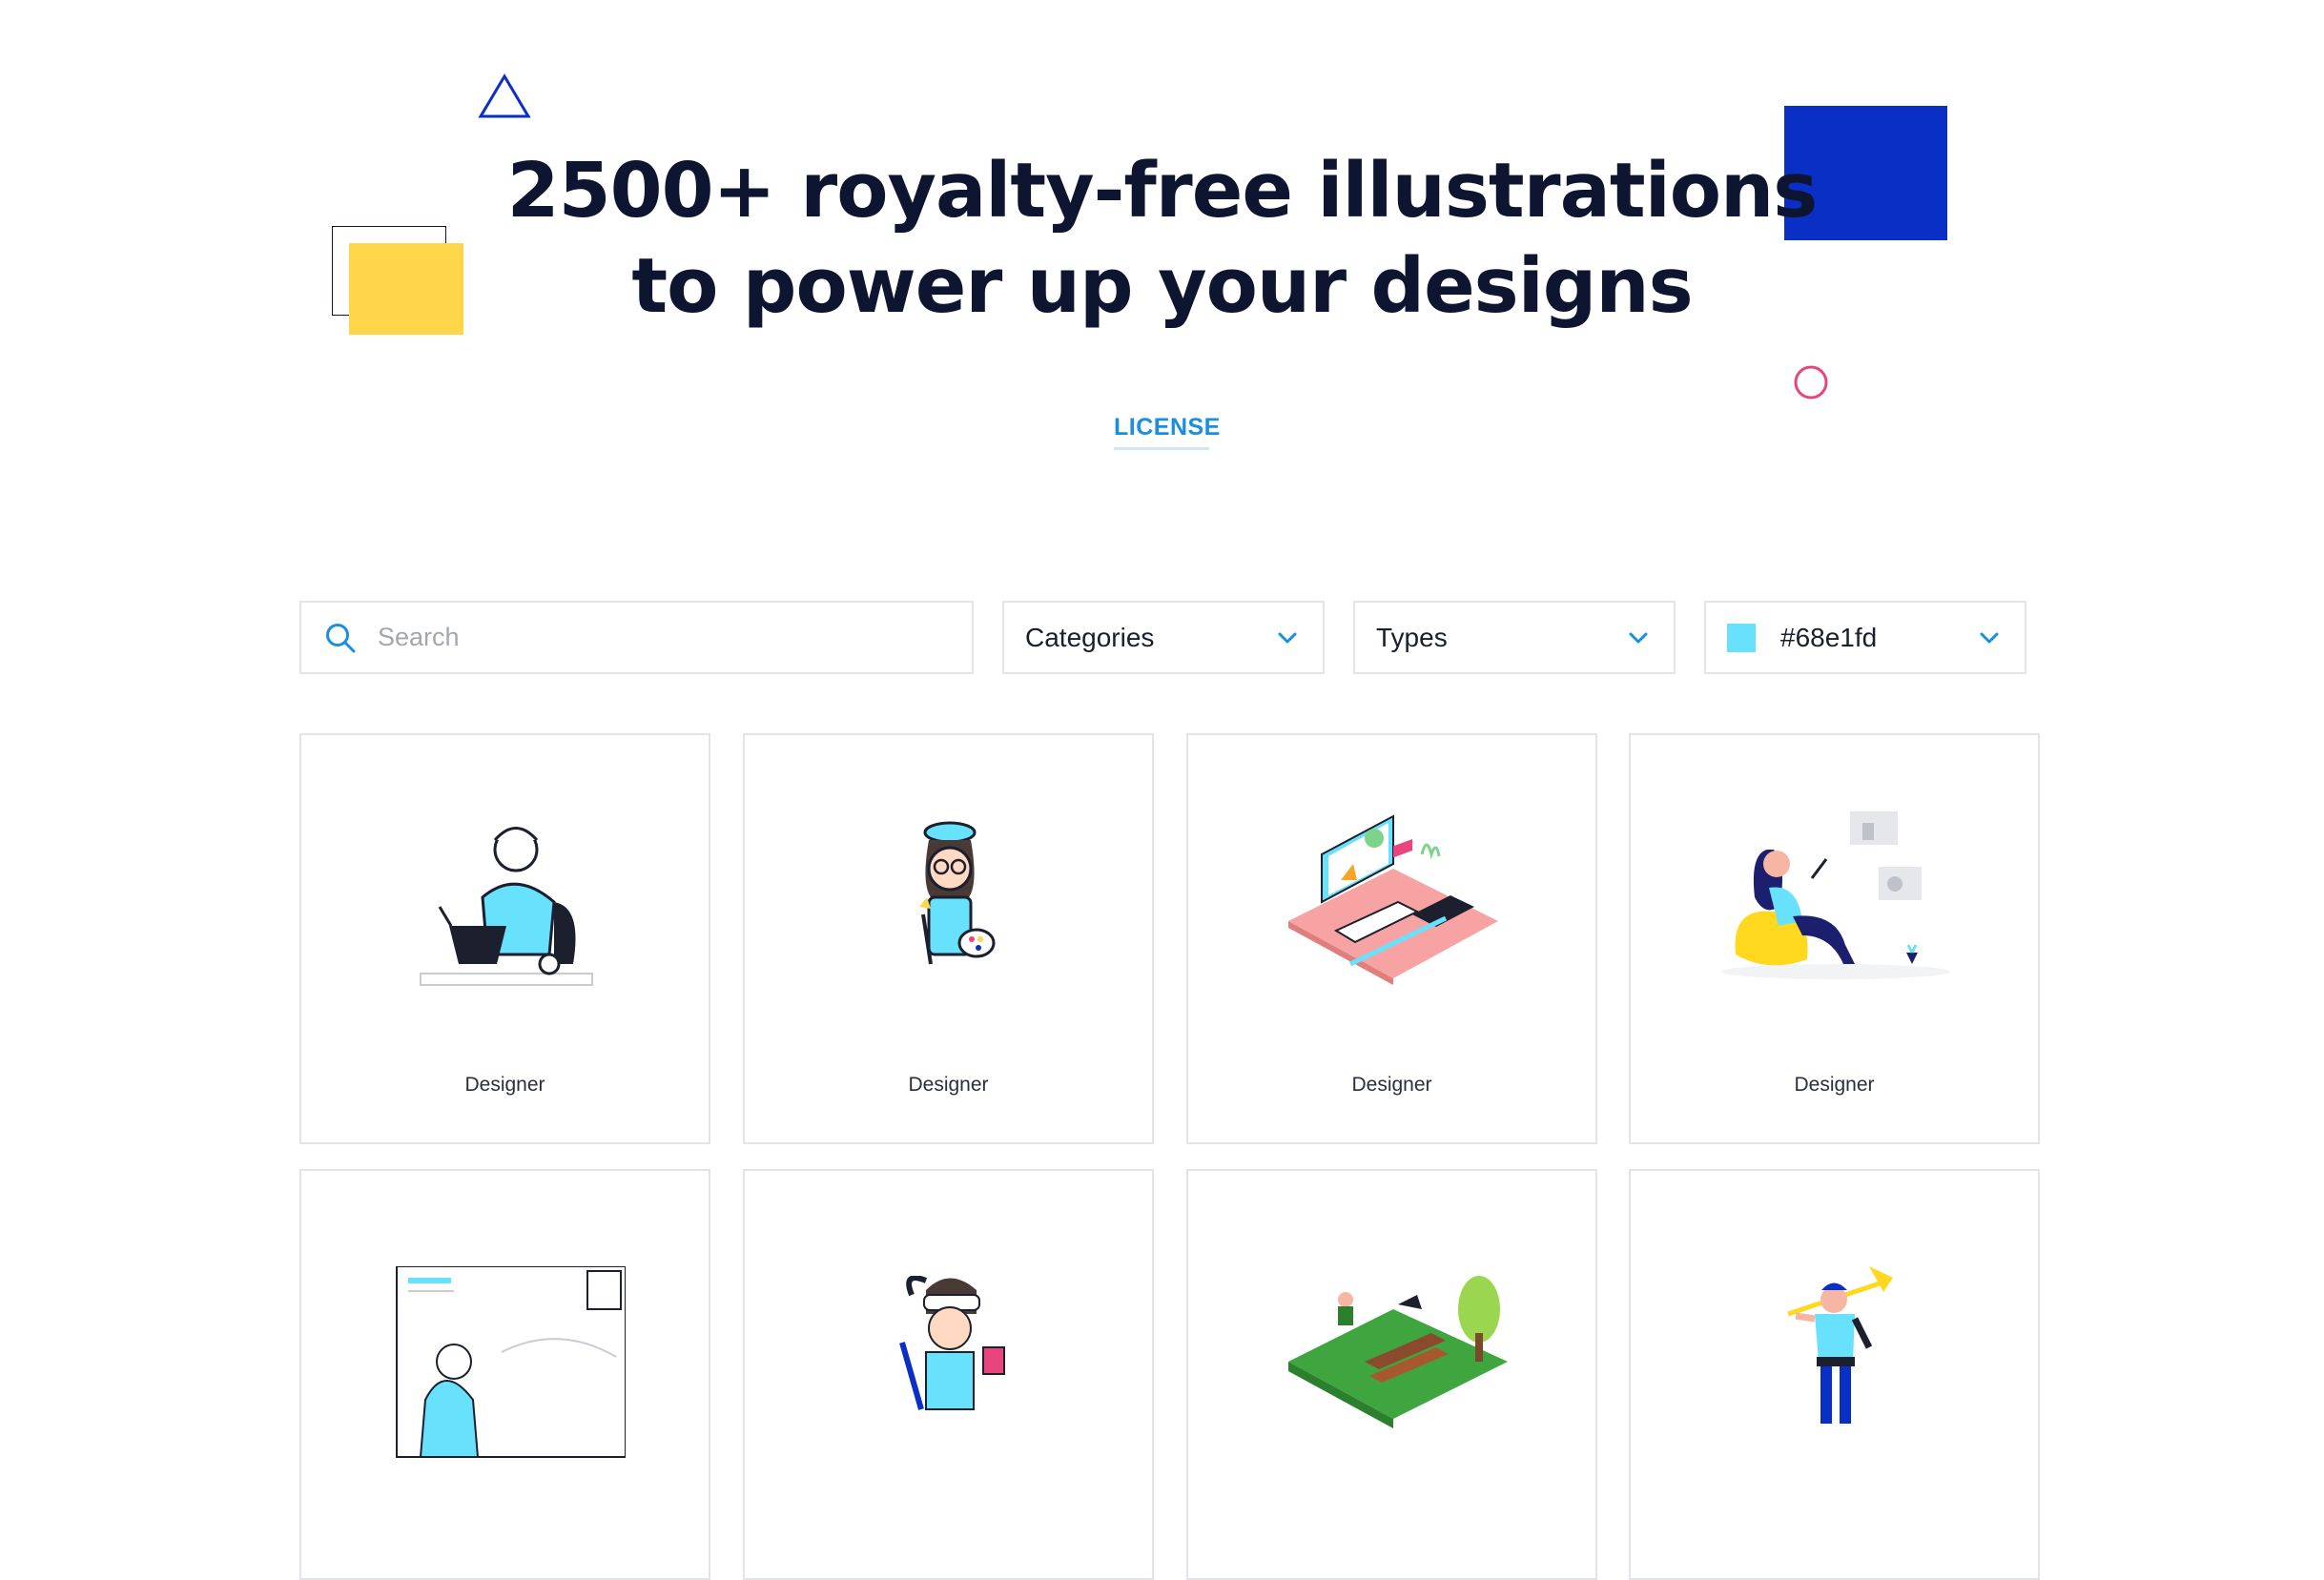 This screenshot has height=1580, width=2324. I want to click on woman-on-beanbag-illustration, so click(1835, 895).